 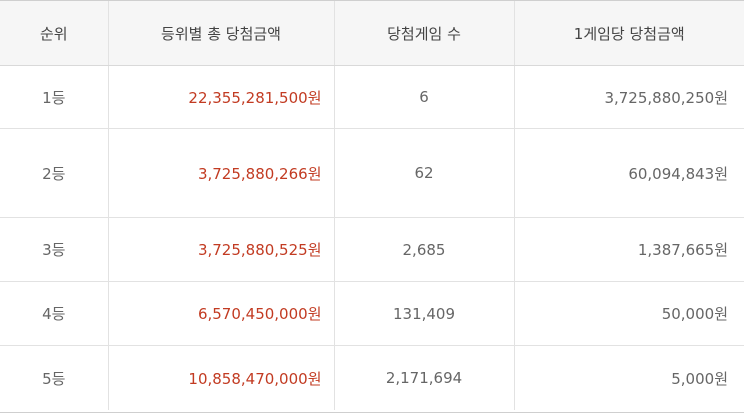 What do you see at coordinates (221, 173) in the screenshot?
I see `total-amount-cell: 3,725,880,266원` at bounding box center [221, 173].